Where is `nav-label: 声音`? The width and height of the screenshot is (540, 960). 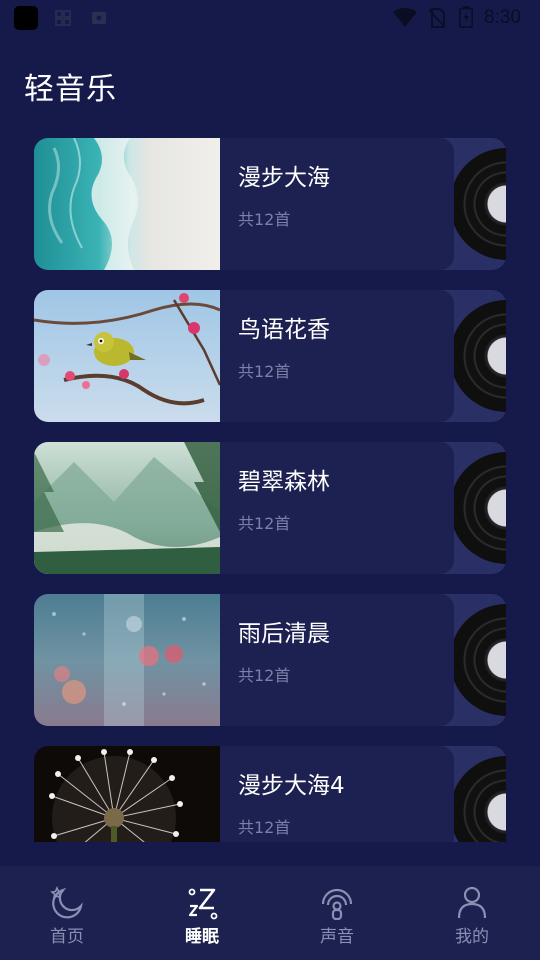
nav-label: 声音 is located at coordinates (337, 937).